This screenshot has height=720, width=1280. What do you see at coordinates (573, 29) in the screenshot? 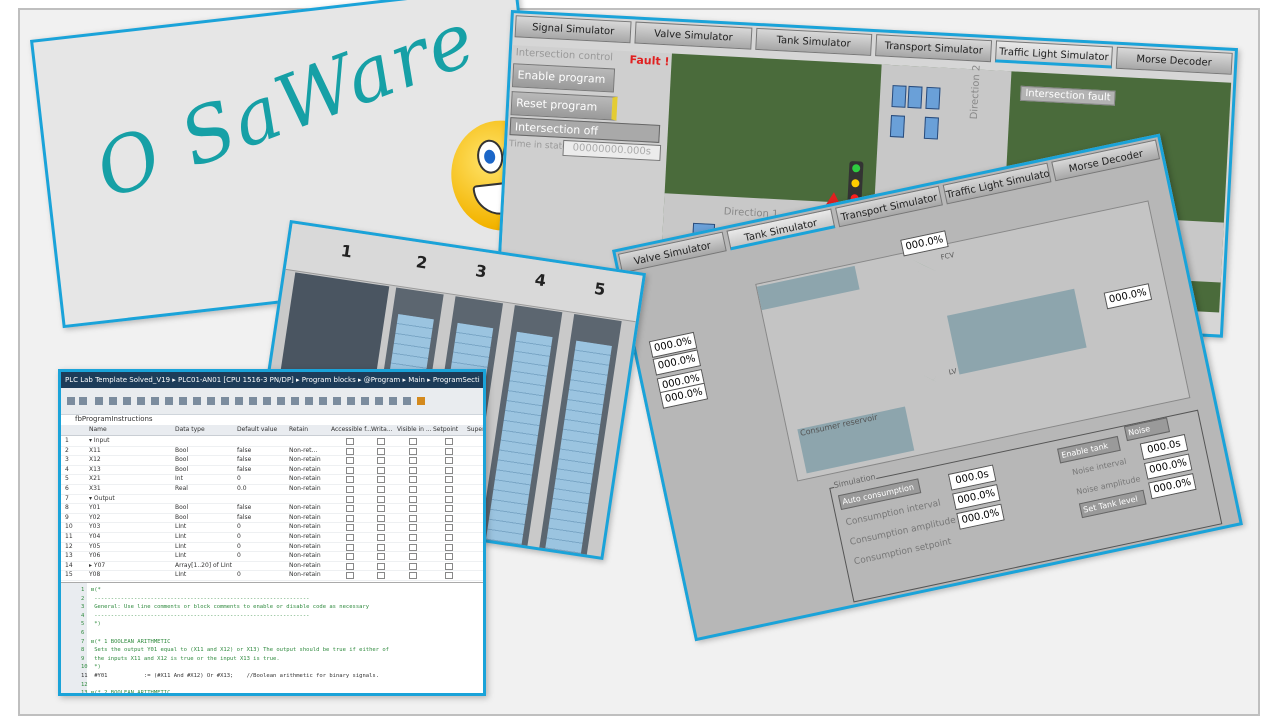
I see `tab-signal-simulator: Signal Simulator` at bounding box center [573, 29].